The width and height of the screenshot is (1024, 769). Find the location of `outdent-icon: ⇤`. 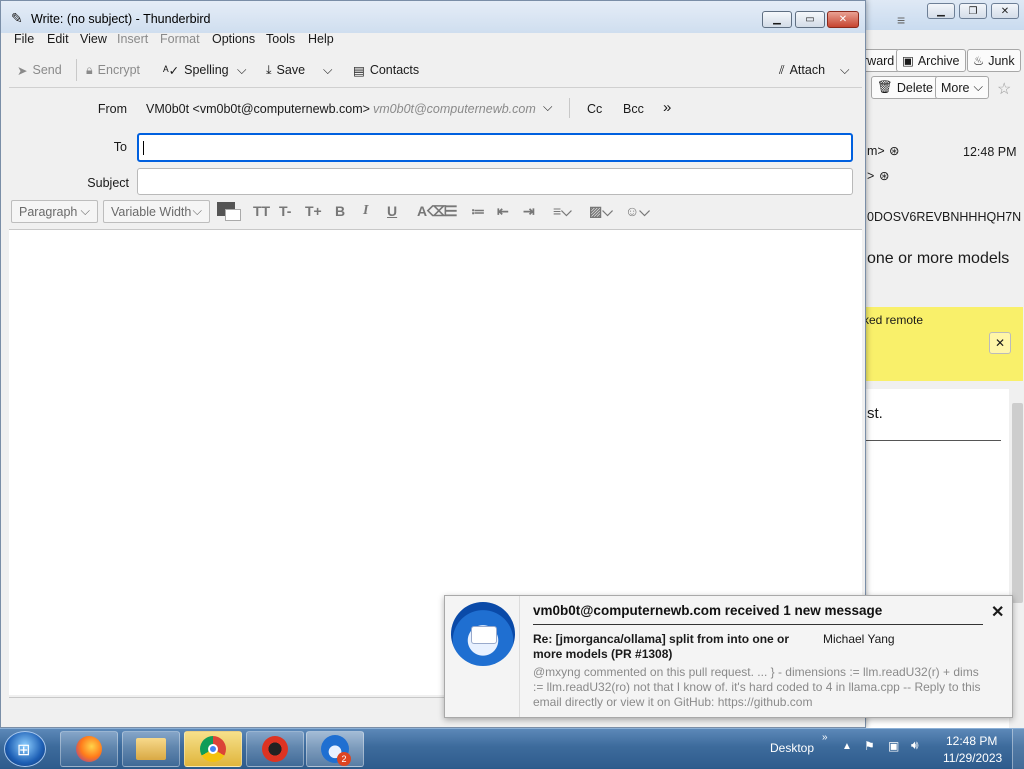

outdent-icon: ⇤ is located at coordinates (503, 211).